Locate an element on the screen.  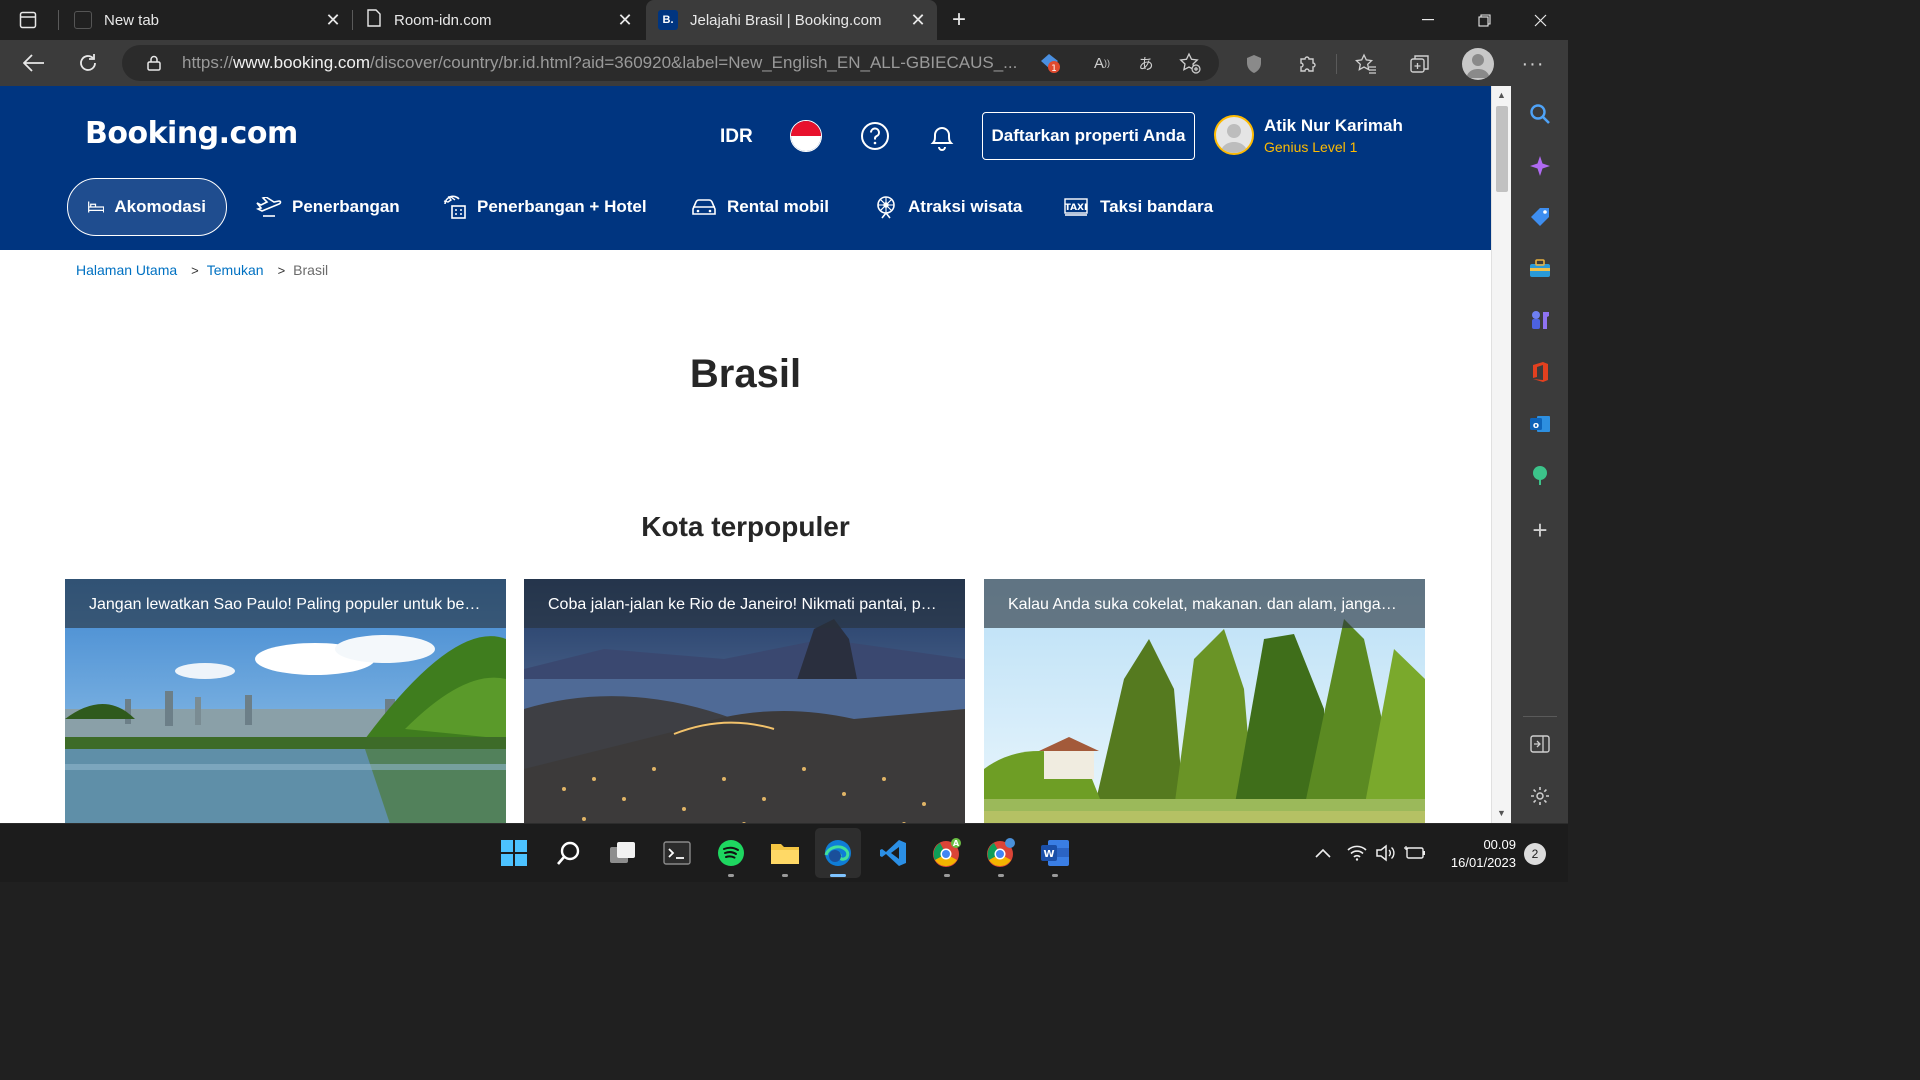
scroll-down-arrow-icon: ▼ is located at coordinates (1501, 813).